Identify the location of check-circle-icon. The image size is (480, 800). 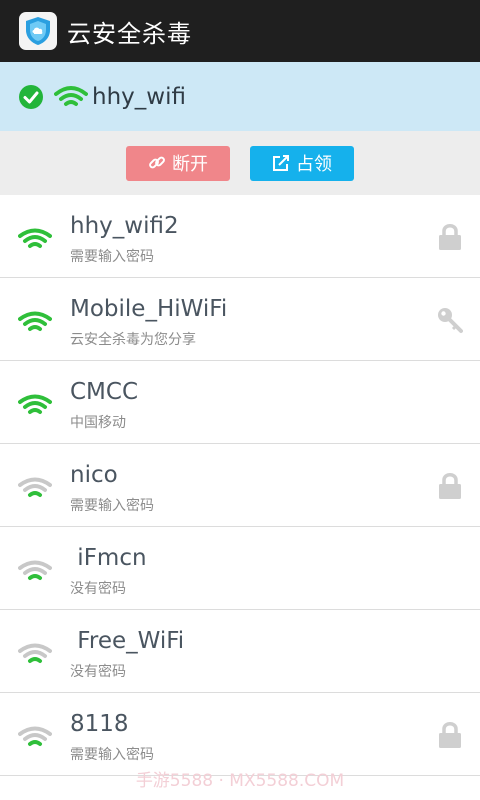
(31, 96).